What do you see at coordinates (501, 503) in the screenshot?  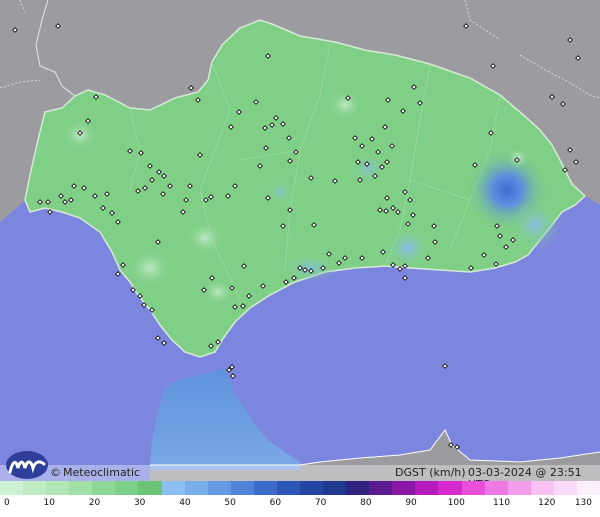 I see `legend-tick-label: 110` at bounding box center [501, 503].